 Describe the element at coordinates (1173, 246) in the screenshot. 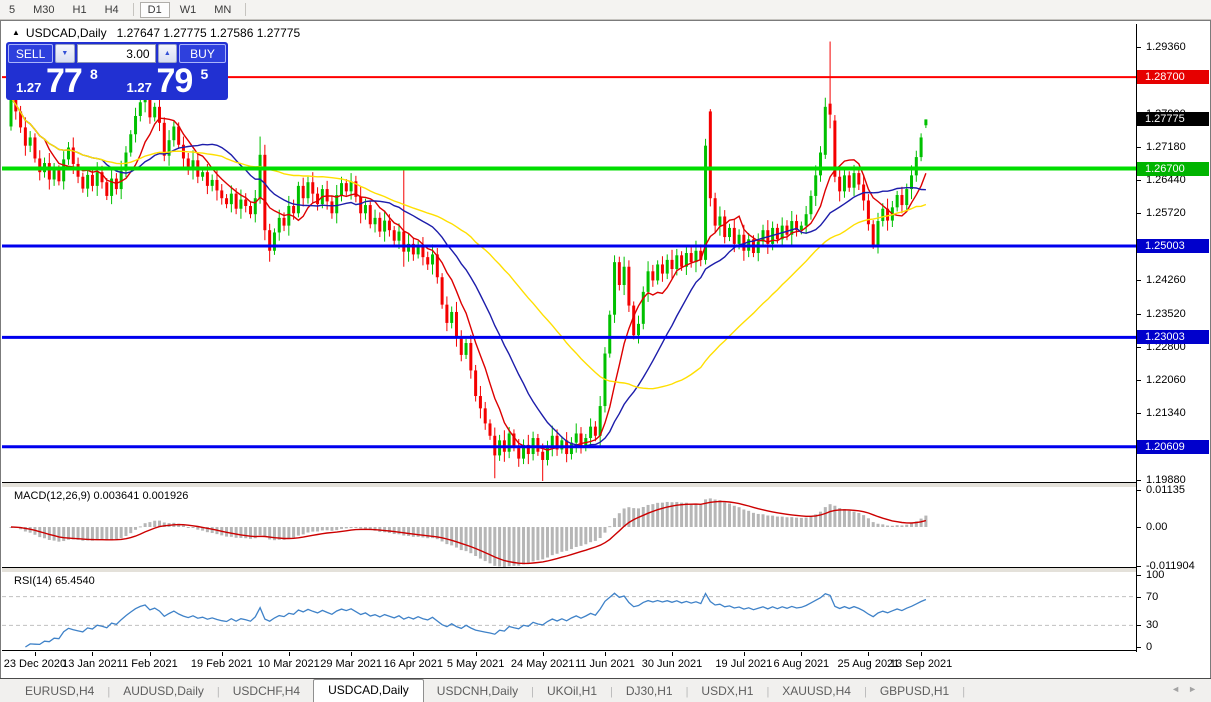

I see `price-badge: 1.25003` at that location.